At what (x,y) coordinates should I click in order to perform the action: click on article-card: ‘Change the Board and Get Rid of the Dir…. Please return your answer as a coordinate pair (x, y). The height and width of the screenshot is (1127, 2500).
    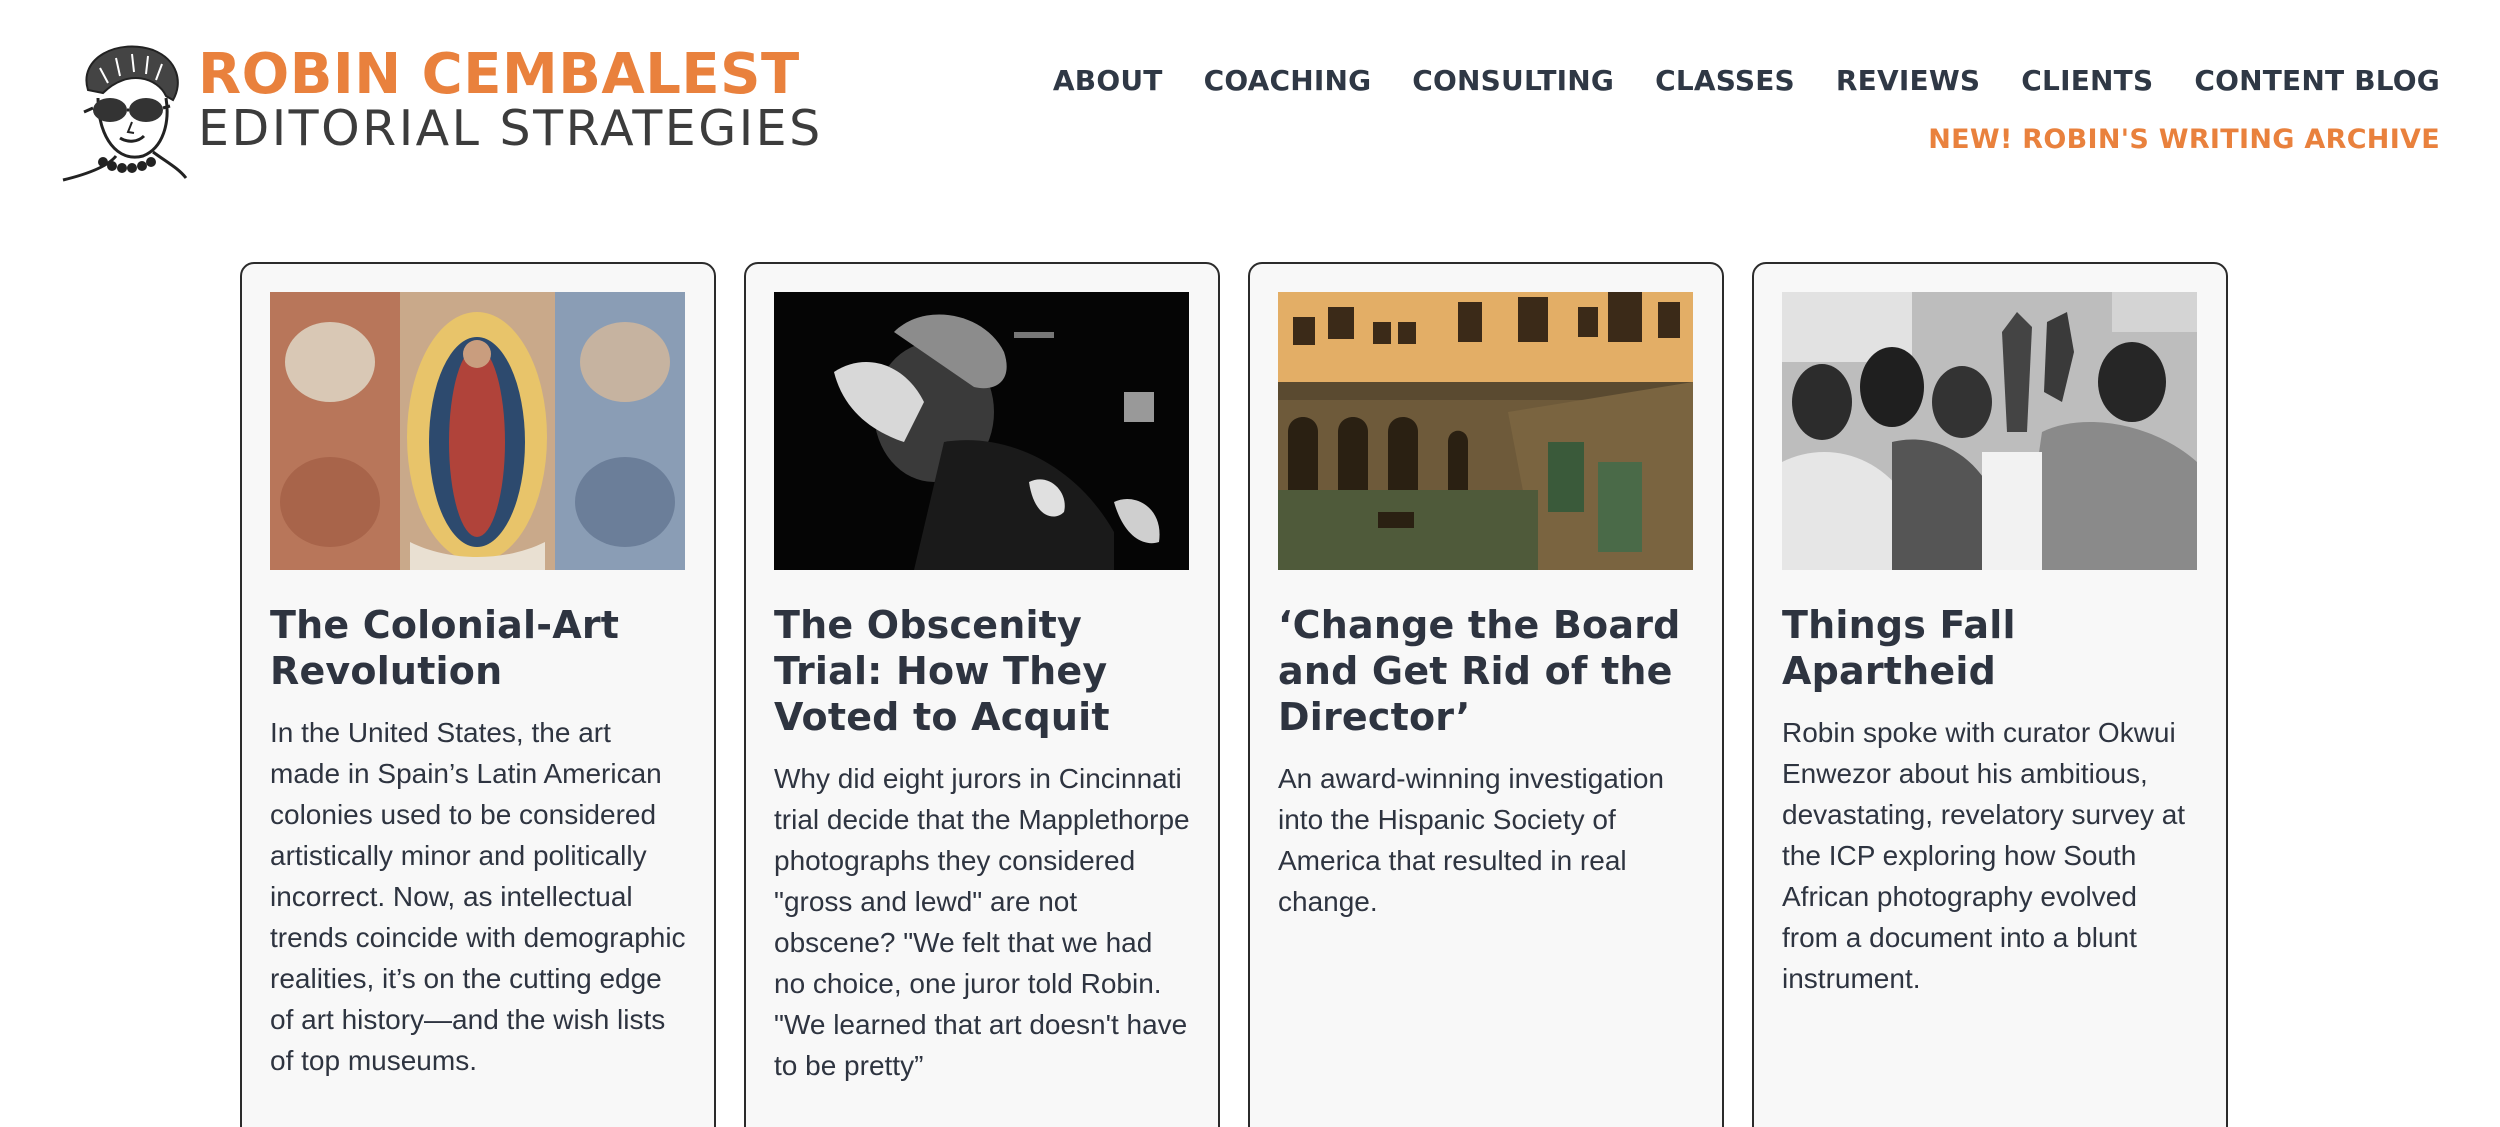
    Looking at the image, I should click on (1486, 694).